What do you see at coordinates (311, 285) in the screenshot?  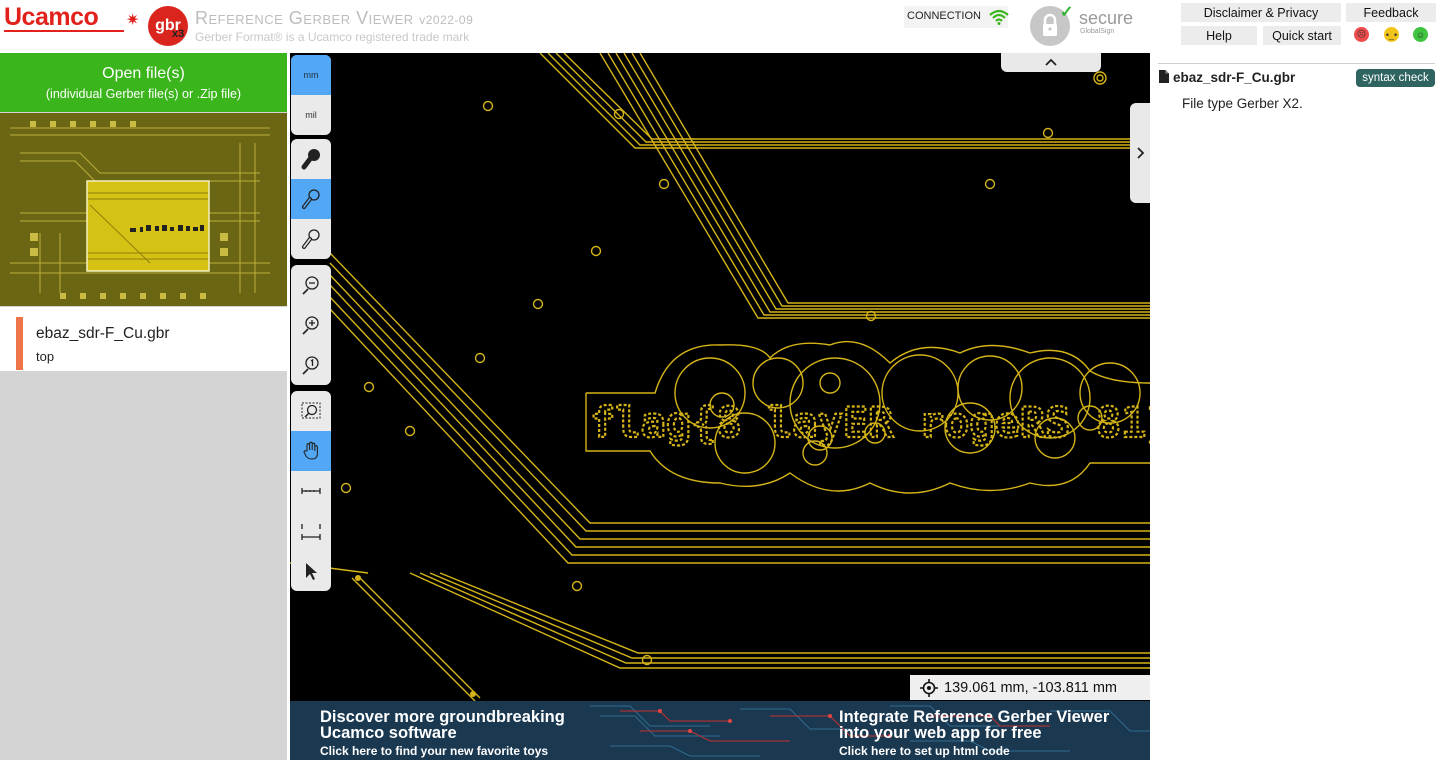 I see `zoom-out-icon` at bounding box center [311, 285].